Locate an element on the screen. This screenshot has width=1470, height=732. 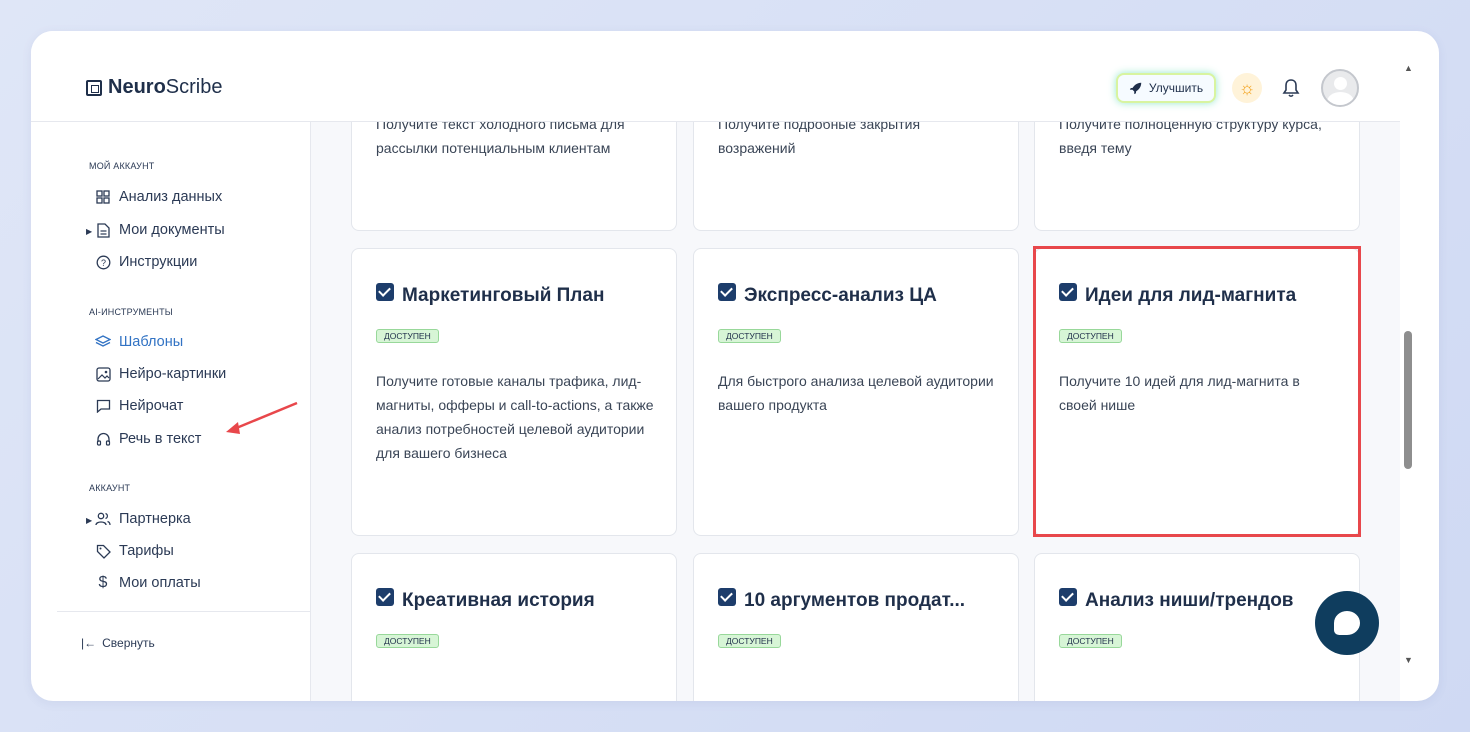
collapse-left-icon: |← is located at coordinates (89, 643).